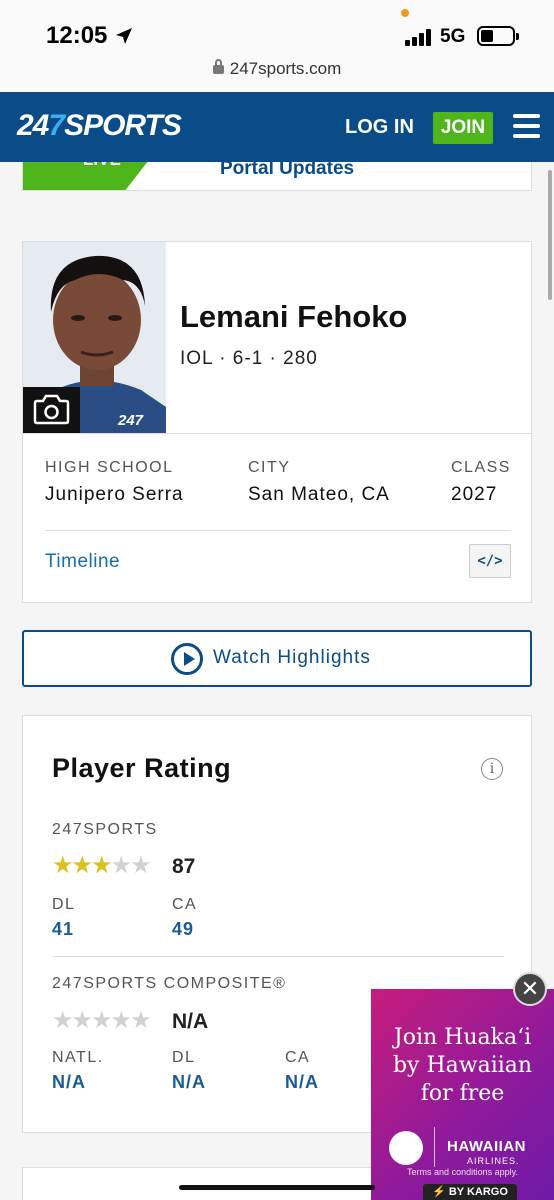  What do you see at coordinates (184, 1057) in the screenshot?
I see `composite-dl-label: DL` at bounding box center [184, 1057].